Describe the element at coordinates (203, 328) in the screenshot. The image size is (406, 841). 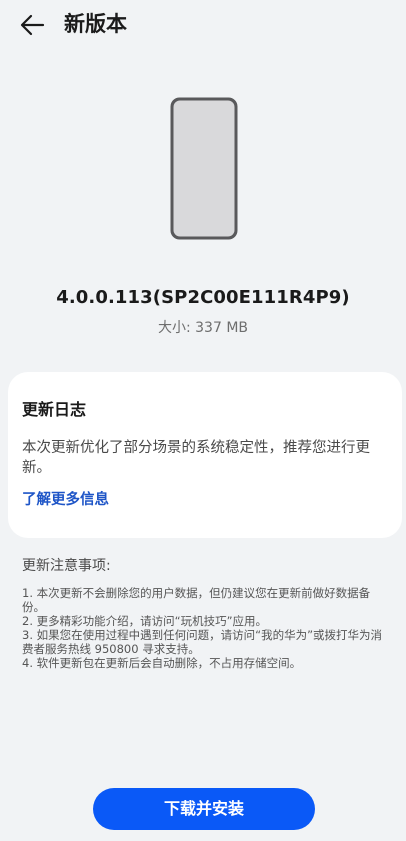
I see `package-size: 大小: 337 MB` at that location.